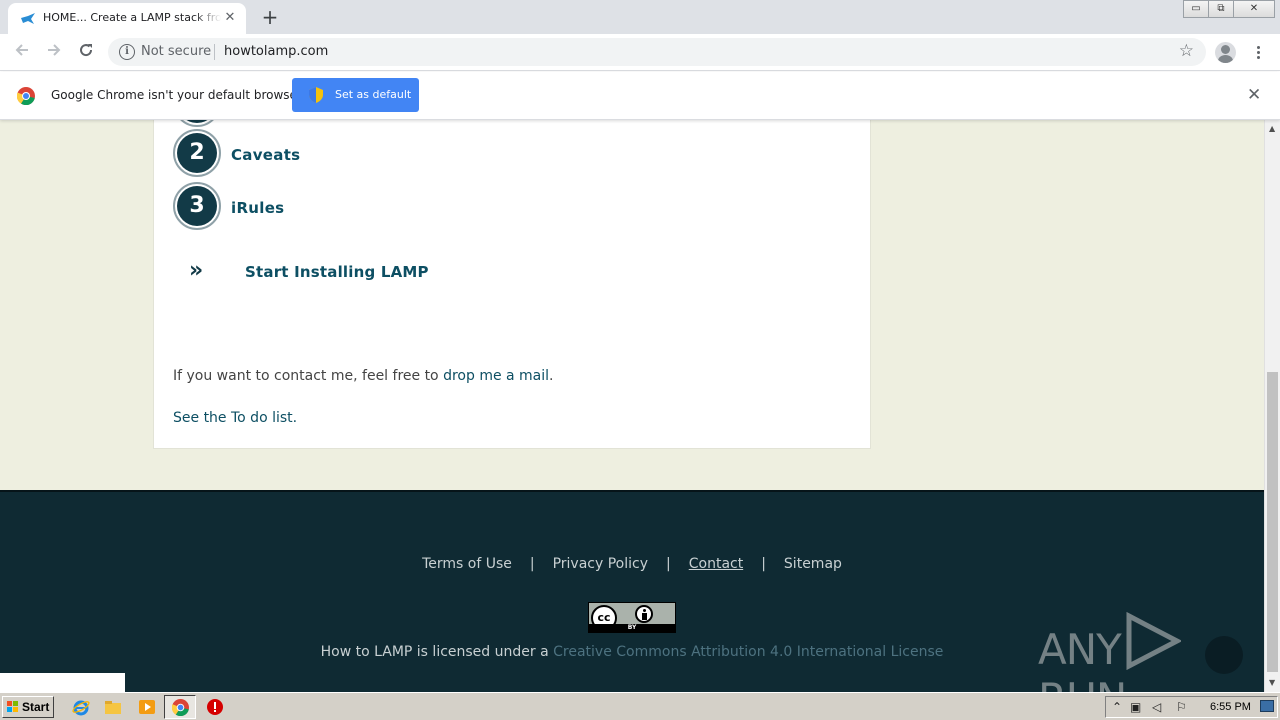 This screenshot has width=1280, height=720. Describe the element at coordinates (813, 564) in the screenshot. I see `sitemap-link: Sitemap` at that location.